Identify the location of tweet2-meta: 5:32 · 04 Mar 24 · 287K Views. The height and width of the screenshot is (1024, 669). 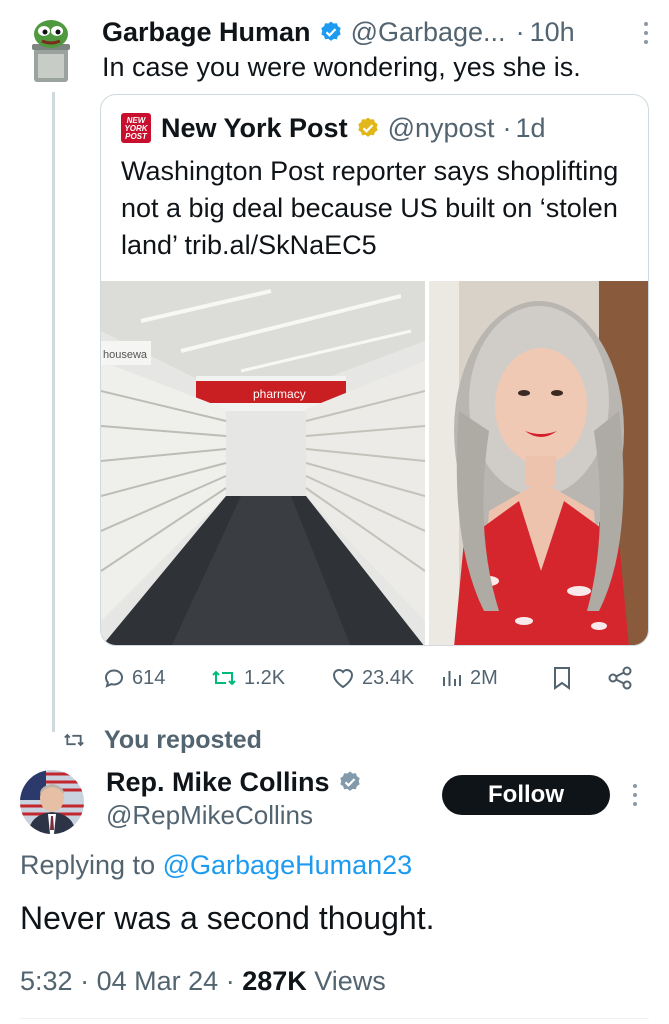
(203, 981).